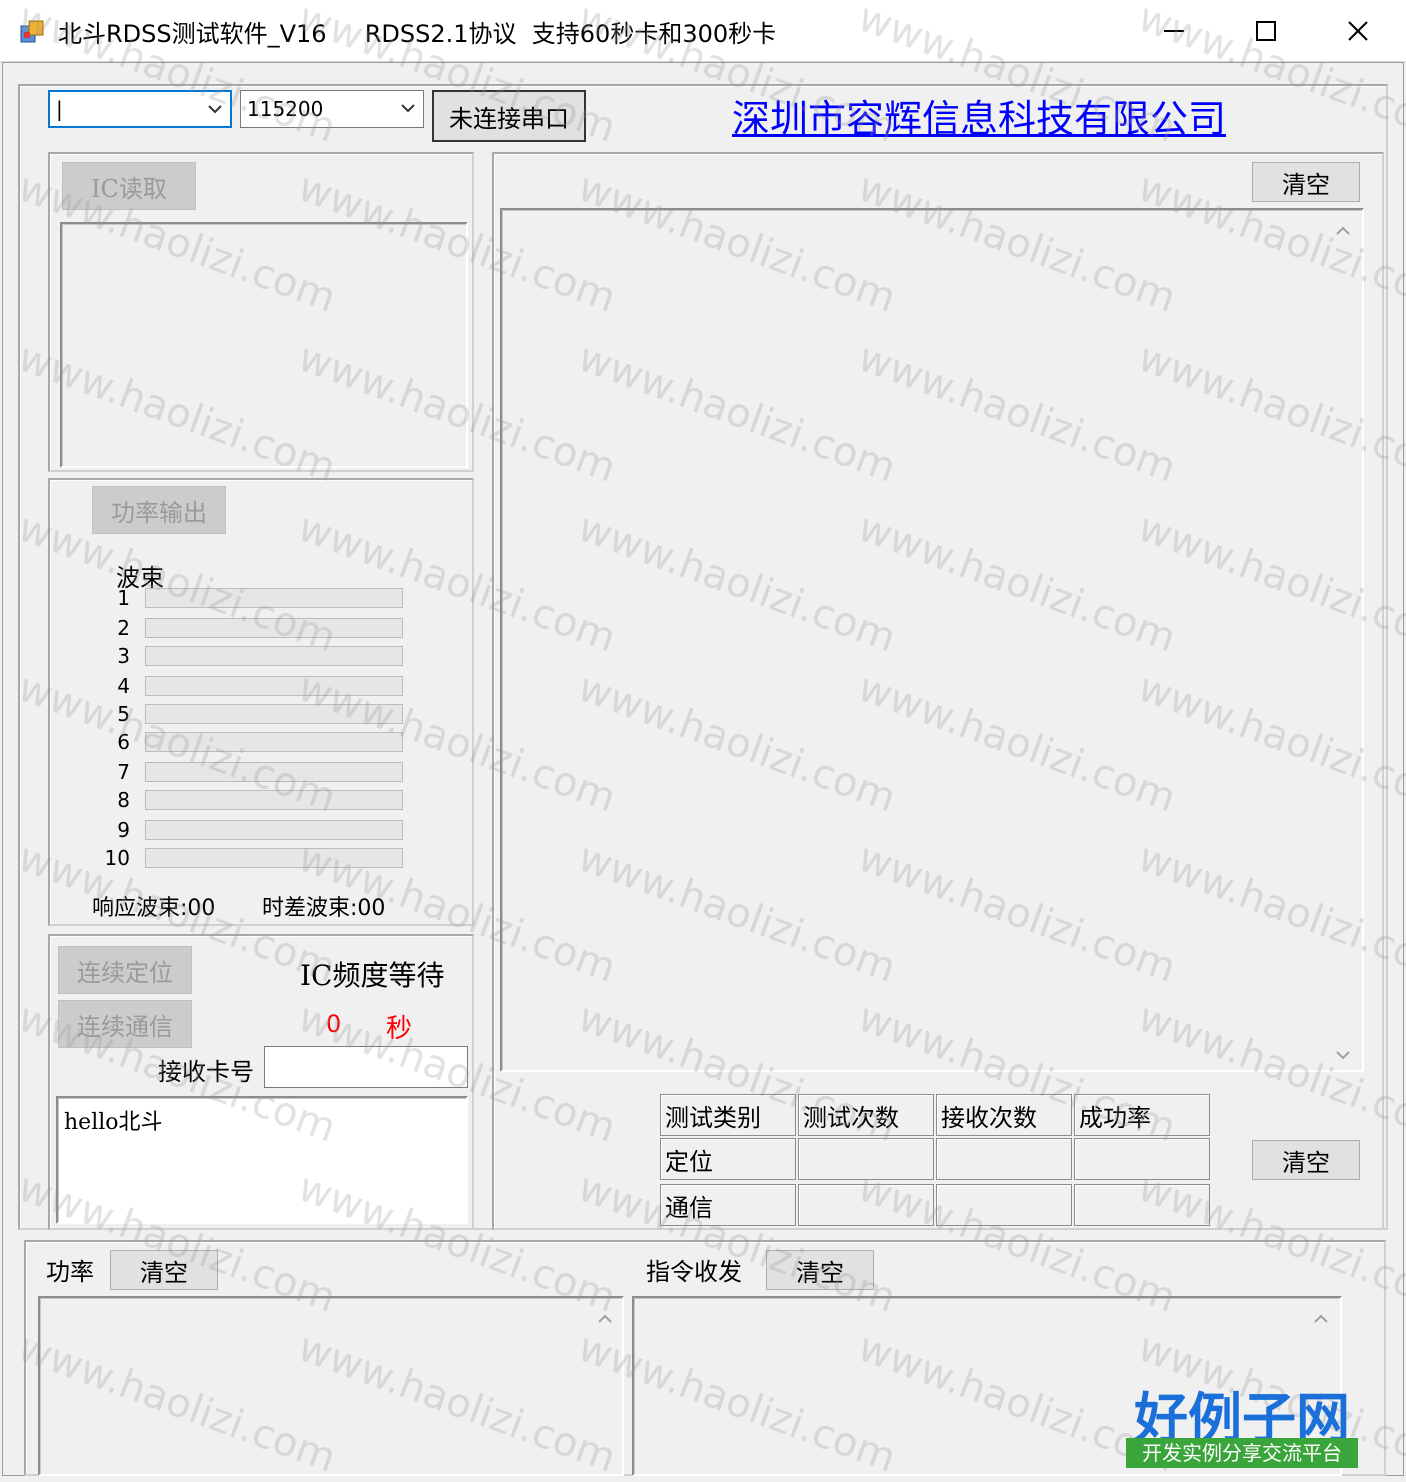 This screenshot has height=1482, width=1406. I want to click on beam-number: 4, so click(123, 686).